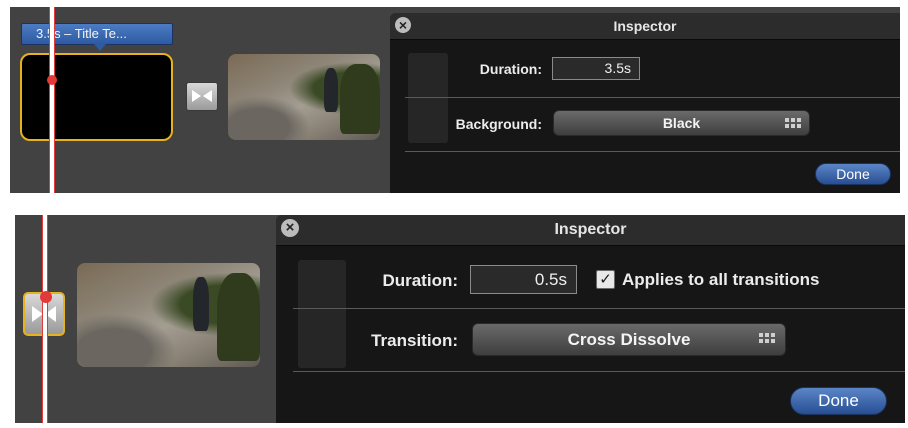 This screenshot has height=428, width=908. I want to click on title-clip-selected, so click(96, 97).